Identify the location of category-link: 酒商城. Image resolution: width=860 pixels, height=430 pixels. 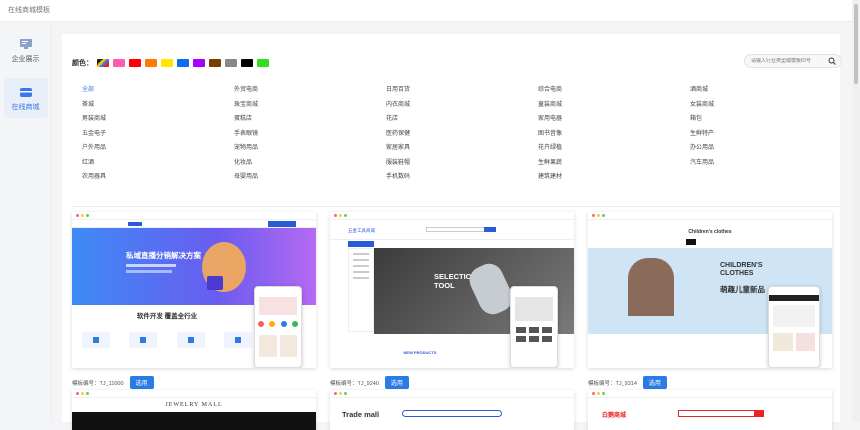
(766, 90).